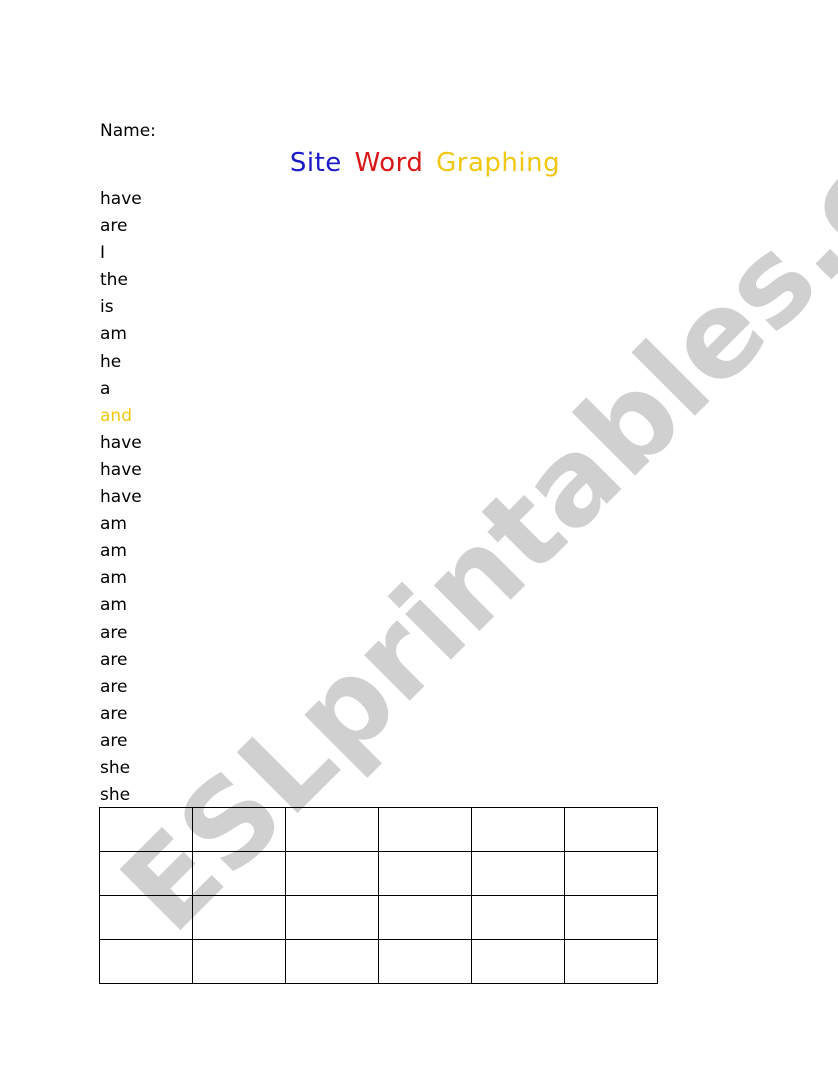  I want to click on name-label: Name:, so click(128, 131).